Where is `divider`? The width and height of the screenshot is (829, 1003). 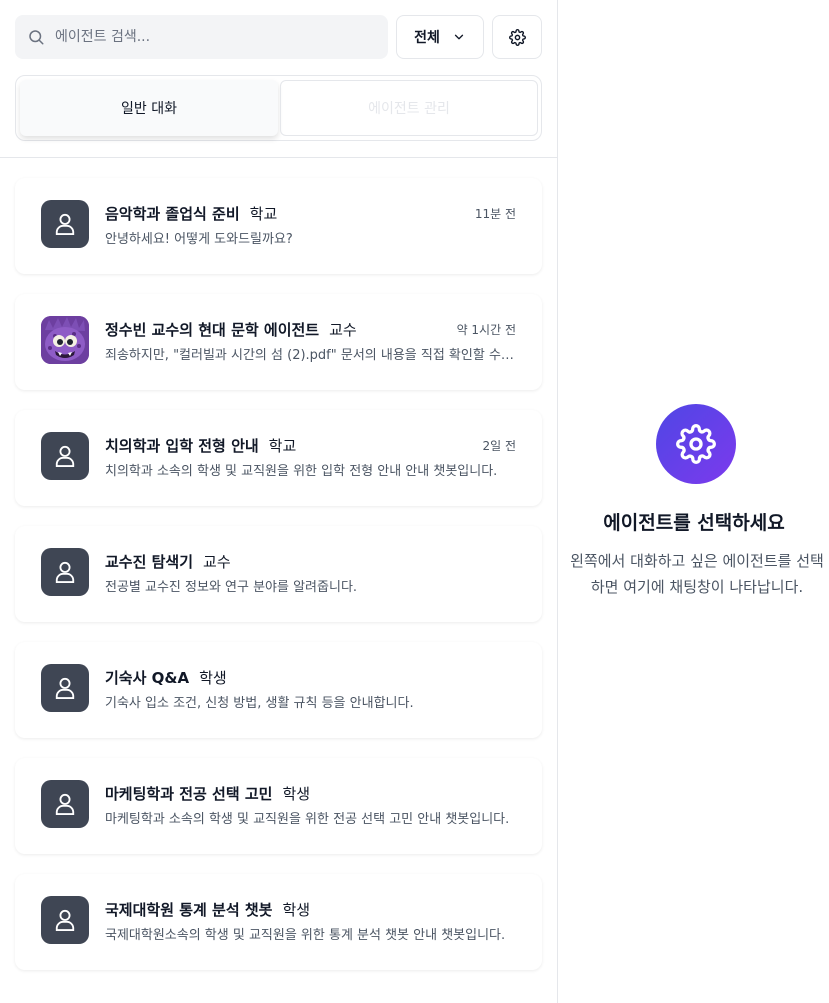 divider is located at coordinates (279, 157).